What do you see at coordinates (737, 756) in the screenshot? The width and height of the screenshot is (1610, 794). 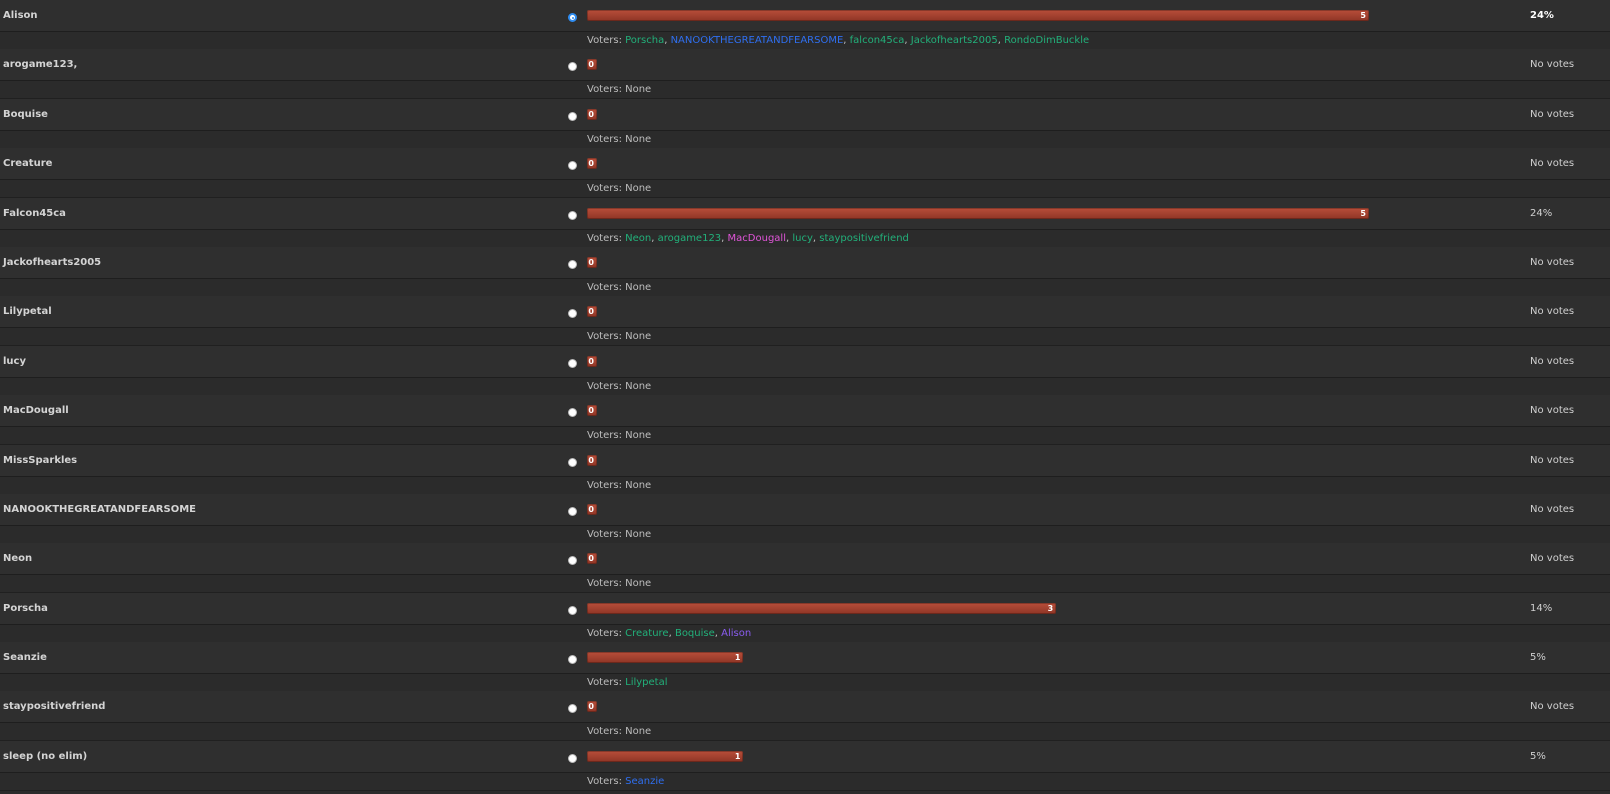 I see `vote-count: 1` at bounding box center [737, 756].